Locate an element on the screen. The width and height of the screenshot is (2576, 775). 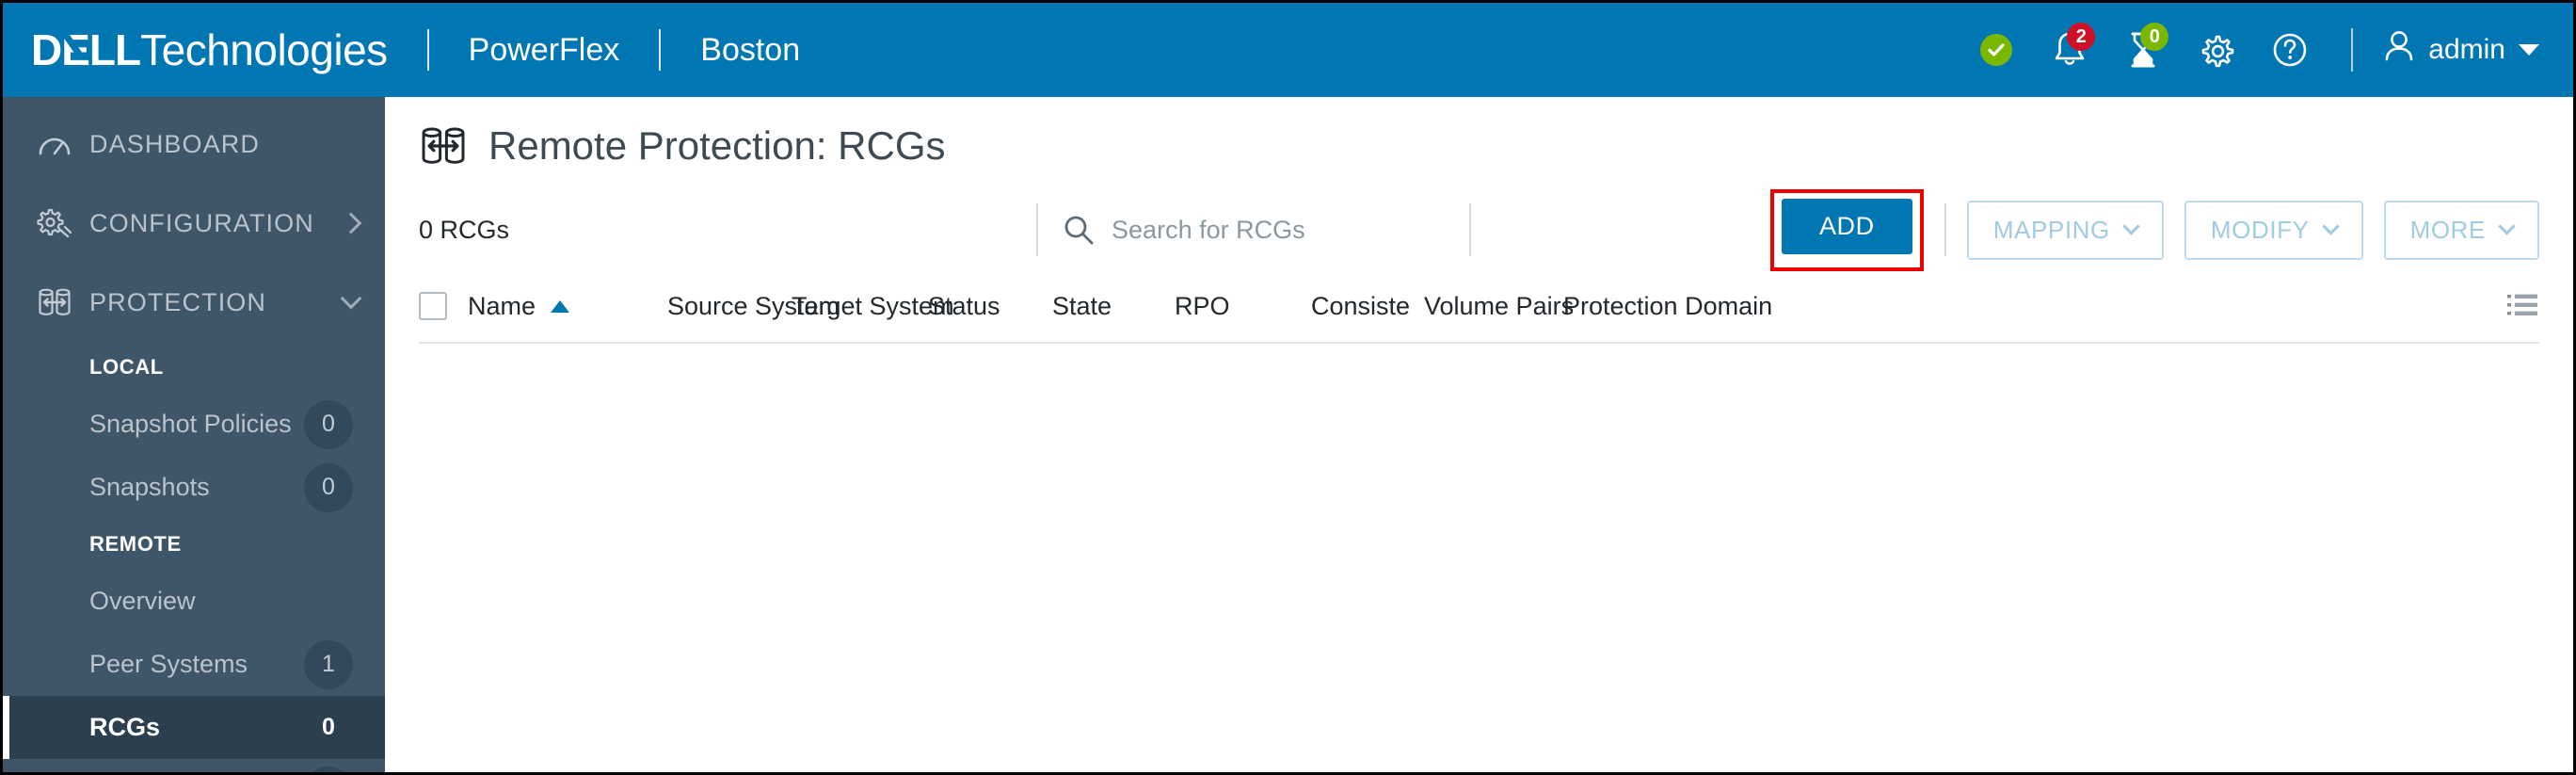
sidebar-badge-sdrs: 3 is located at coordinates (328, 769).